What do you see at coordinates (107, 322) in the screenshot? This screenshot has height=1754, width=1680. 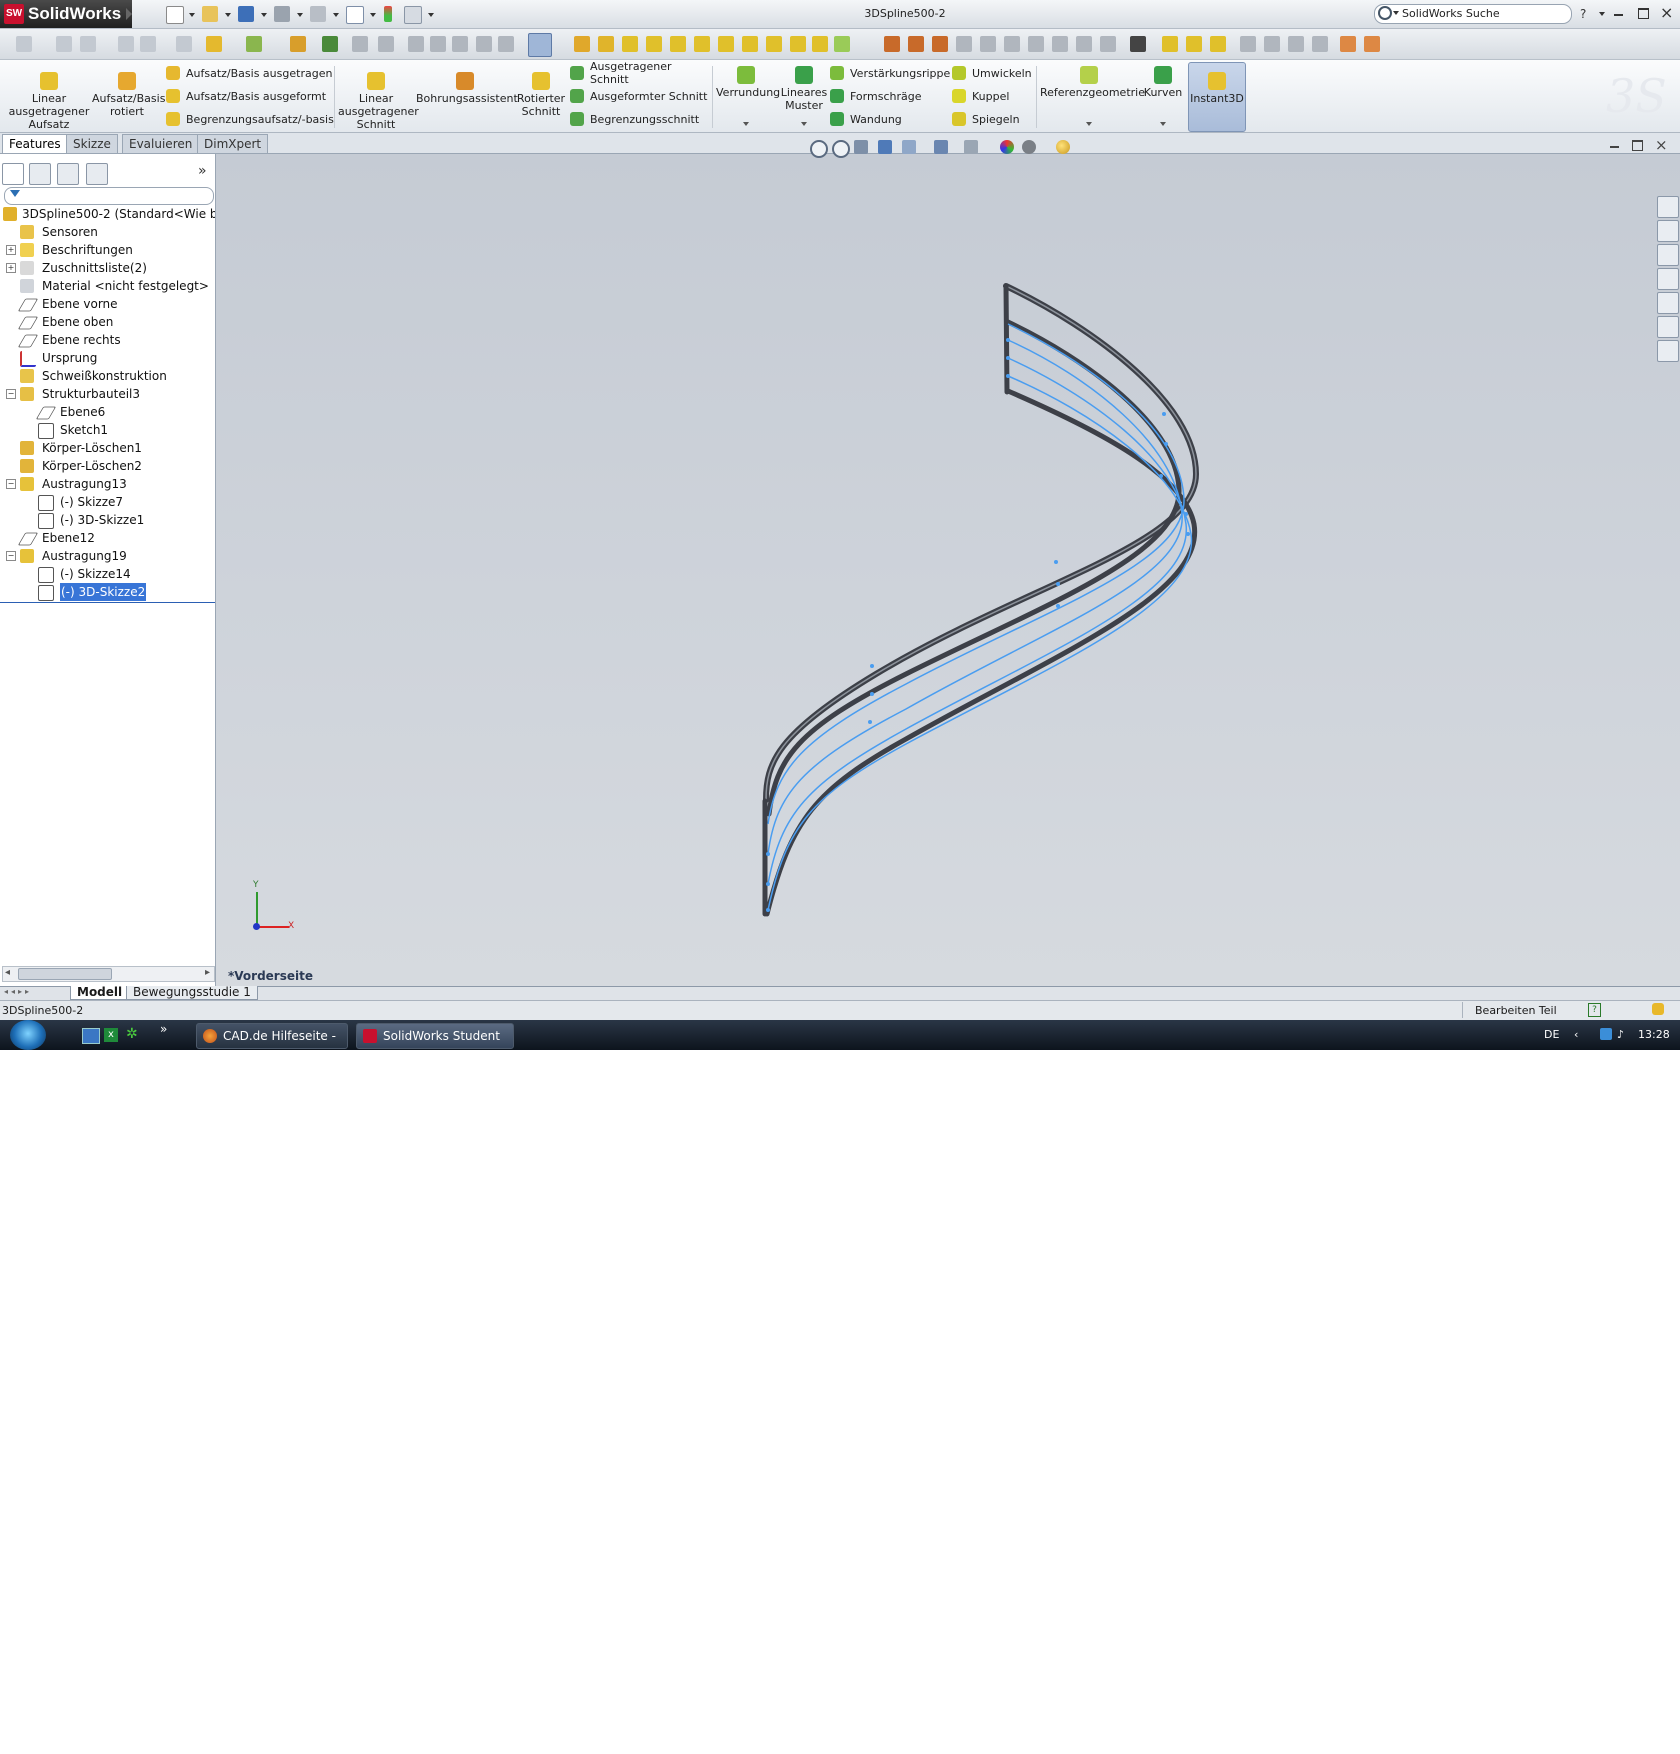 I see `tree-item: Ebene oben` at bounding box center [107, 322].